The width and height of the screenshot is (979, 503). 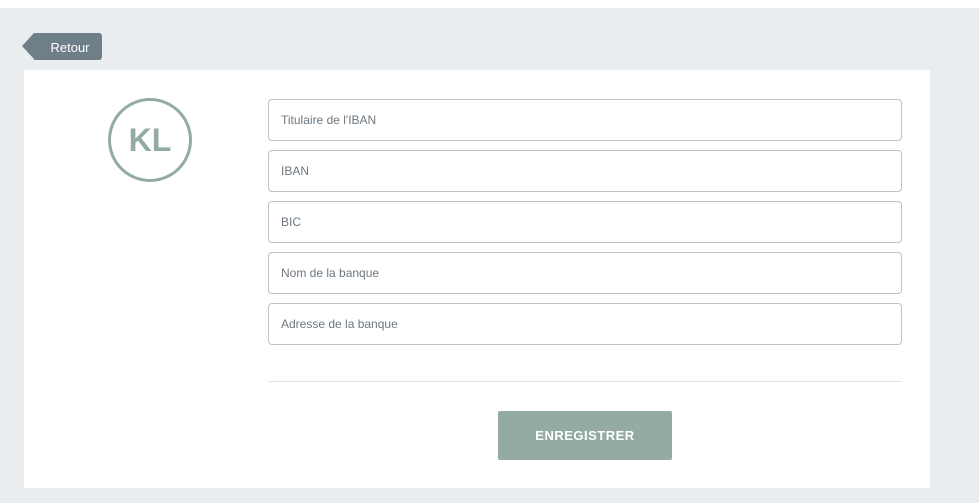 What do you see at coordinates (585, 273) in the screenshot?
I see `bank-name-input` at bounding box center [585, 273].